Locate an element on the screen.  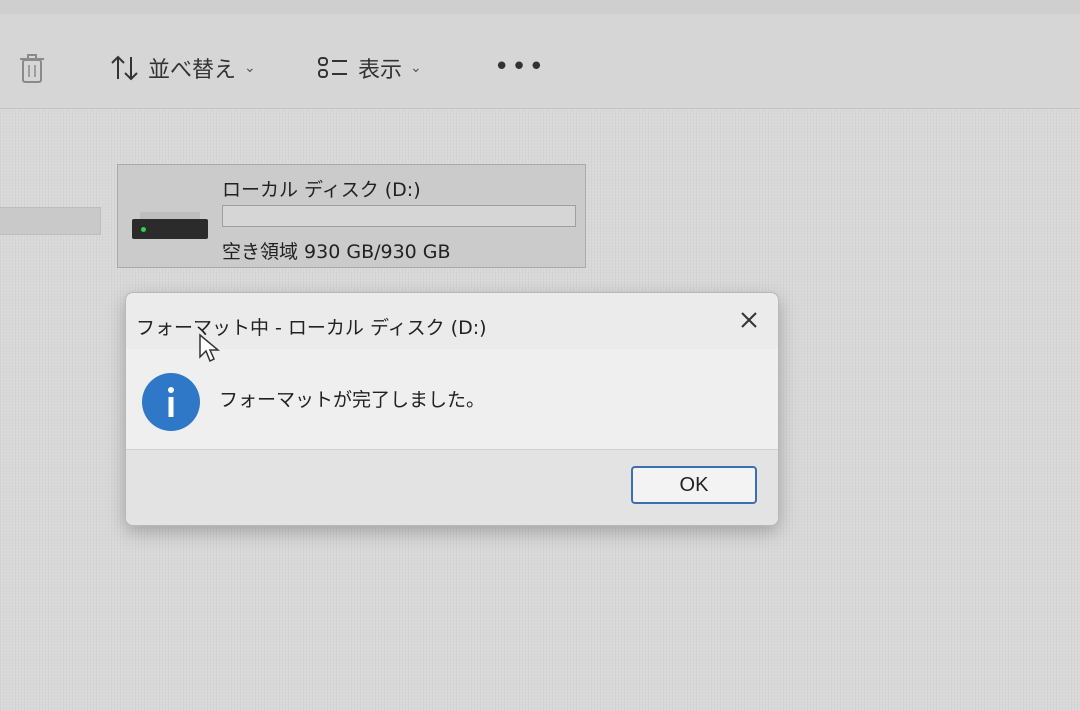
more-options-button: ••• is located at coordinates (520, 67).